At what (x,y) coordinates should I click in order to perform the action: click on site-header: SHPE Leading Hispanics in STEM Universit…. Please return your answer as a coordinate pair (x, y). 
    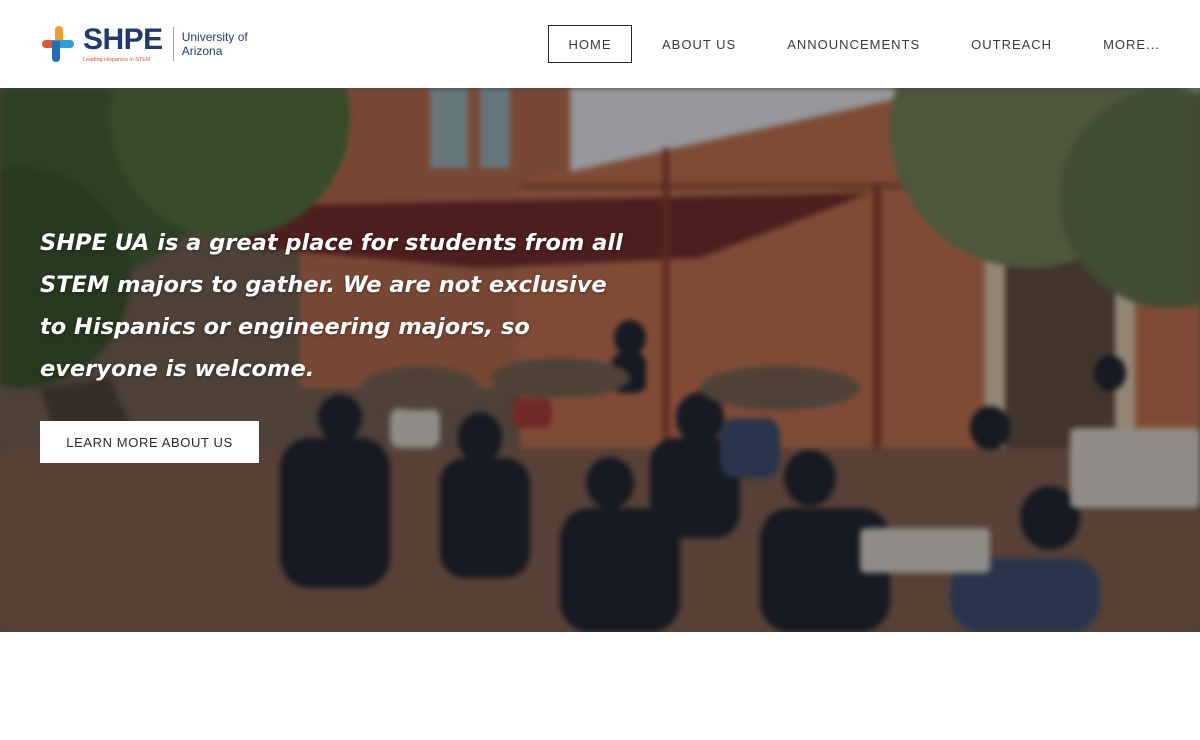
    Looking at the image, I should click on (600, 44).